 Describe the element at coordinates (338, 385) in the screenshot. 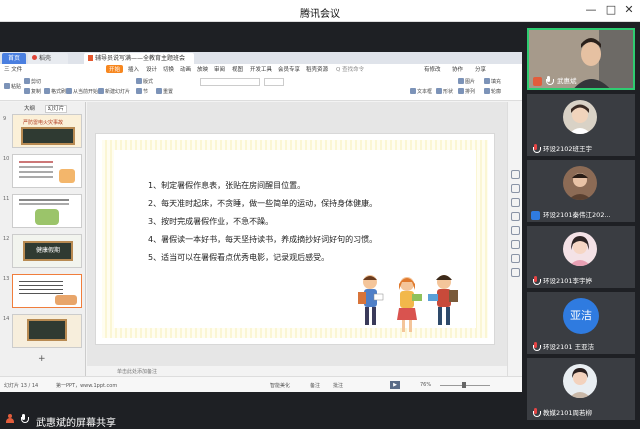

I see `comments-toggle: 批注` at that location.